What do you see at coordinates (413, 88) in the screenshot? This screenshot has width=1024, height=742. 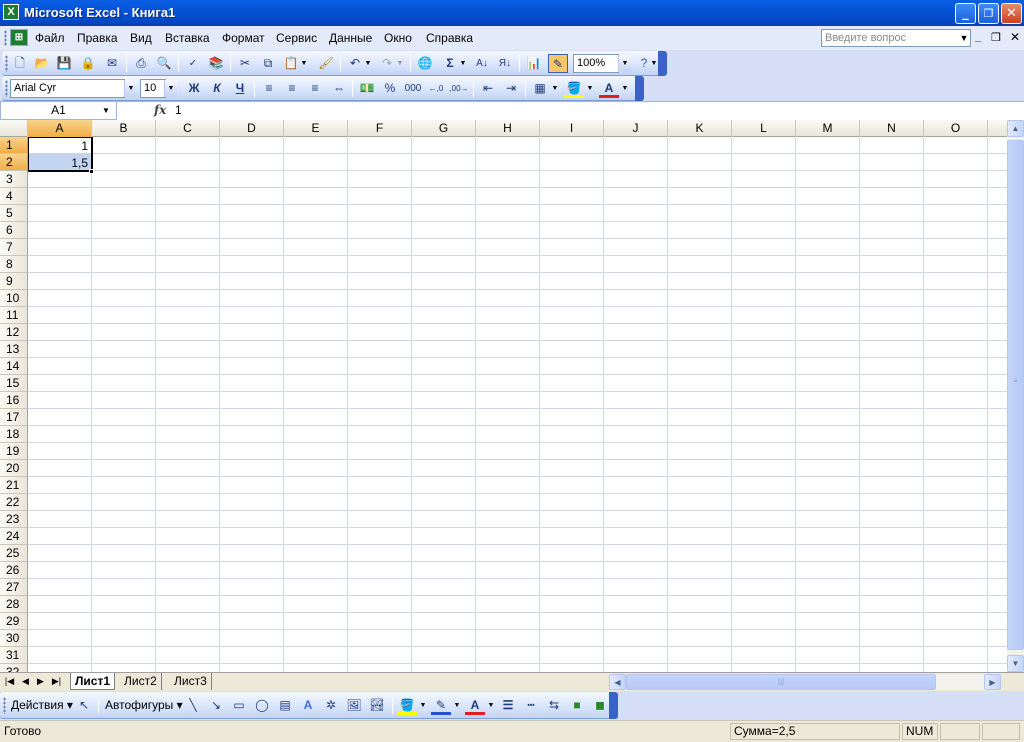 I see `thousands-button: 000` at bounding box center [413, 88].